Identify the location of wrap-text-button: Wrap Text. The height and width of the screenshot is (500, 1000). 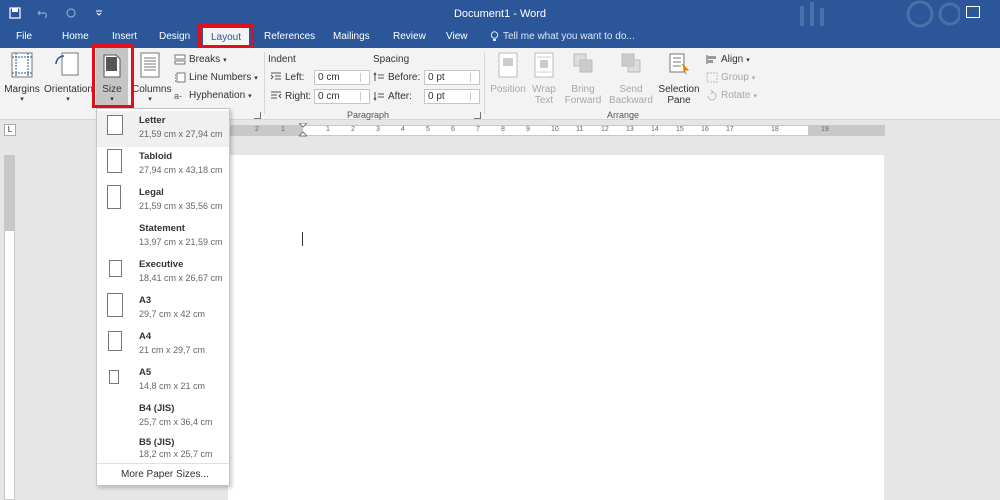
(544, 79).